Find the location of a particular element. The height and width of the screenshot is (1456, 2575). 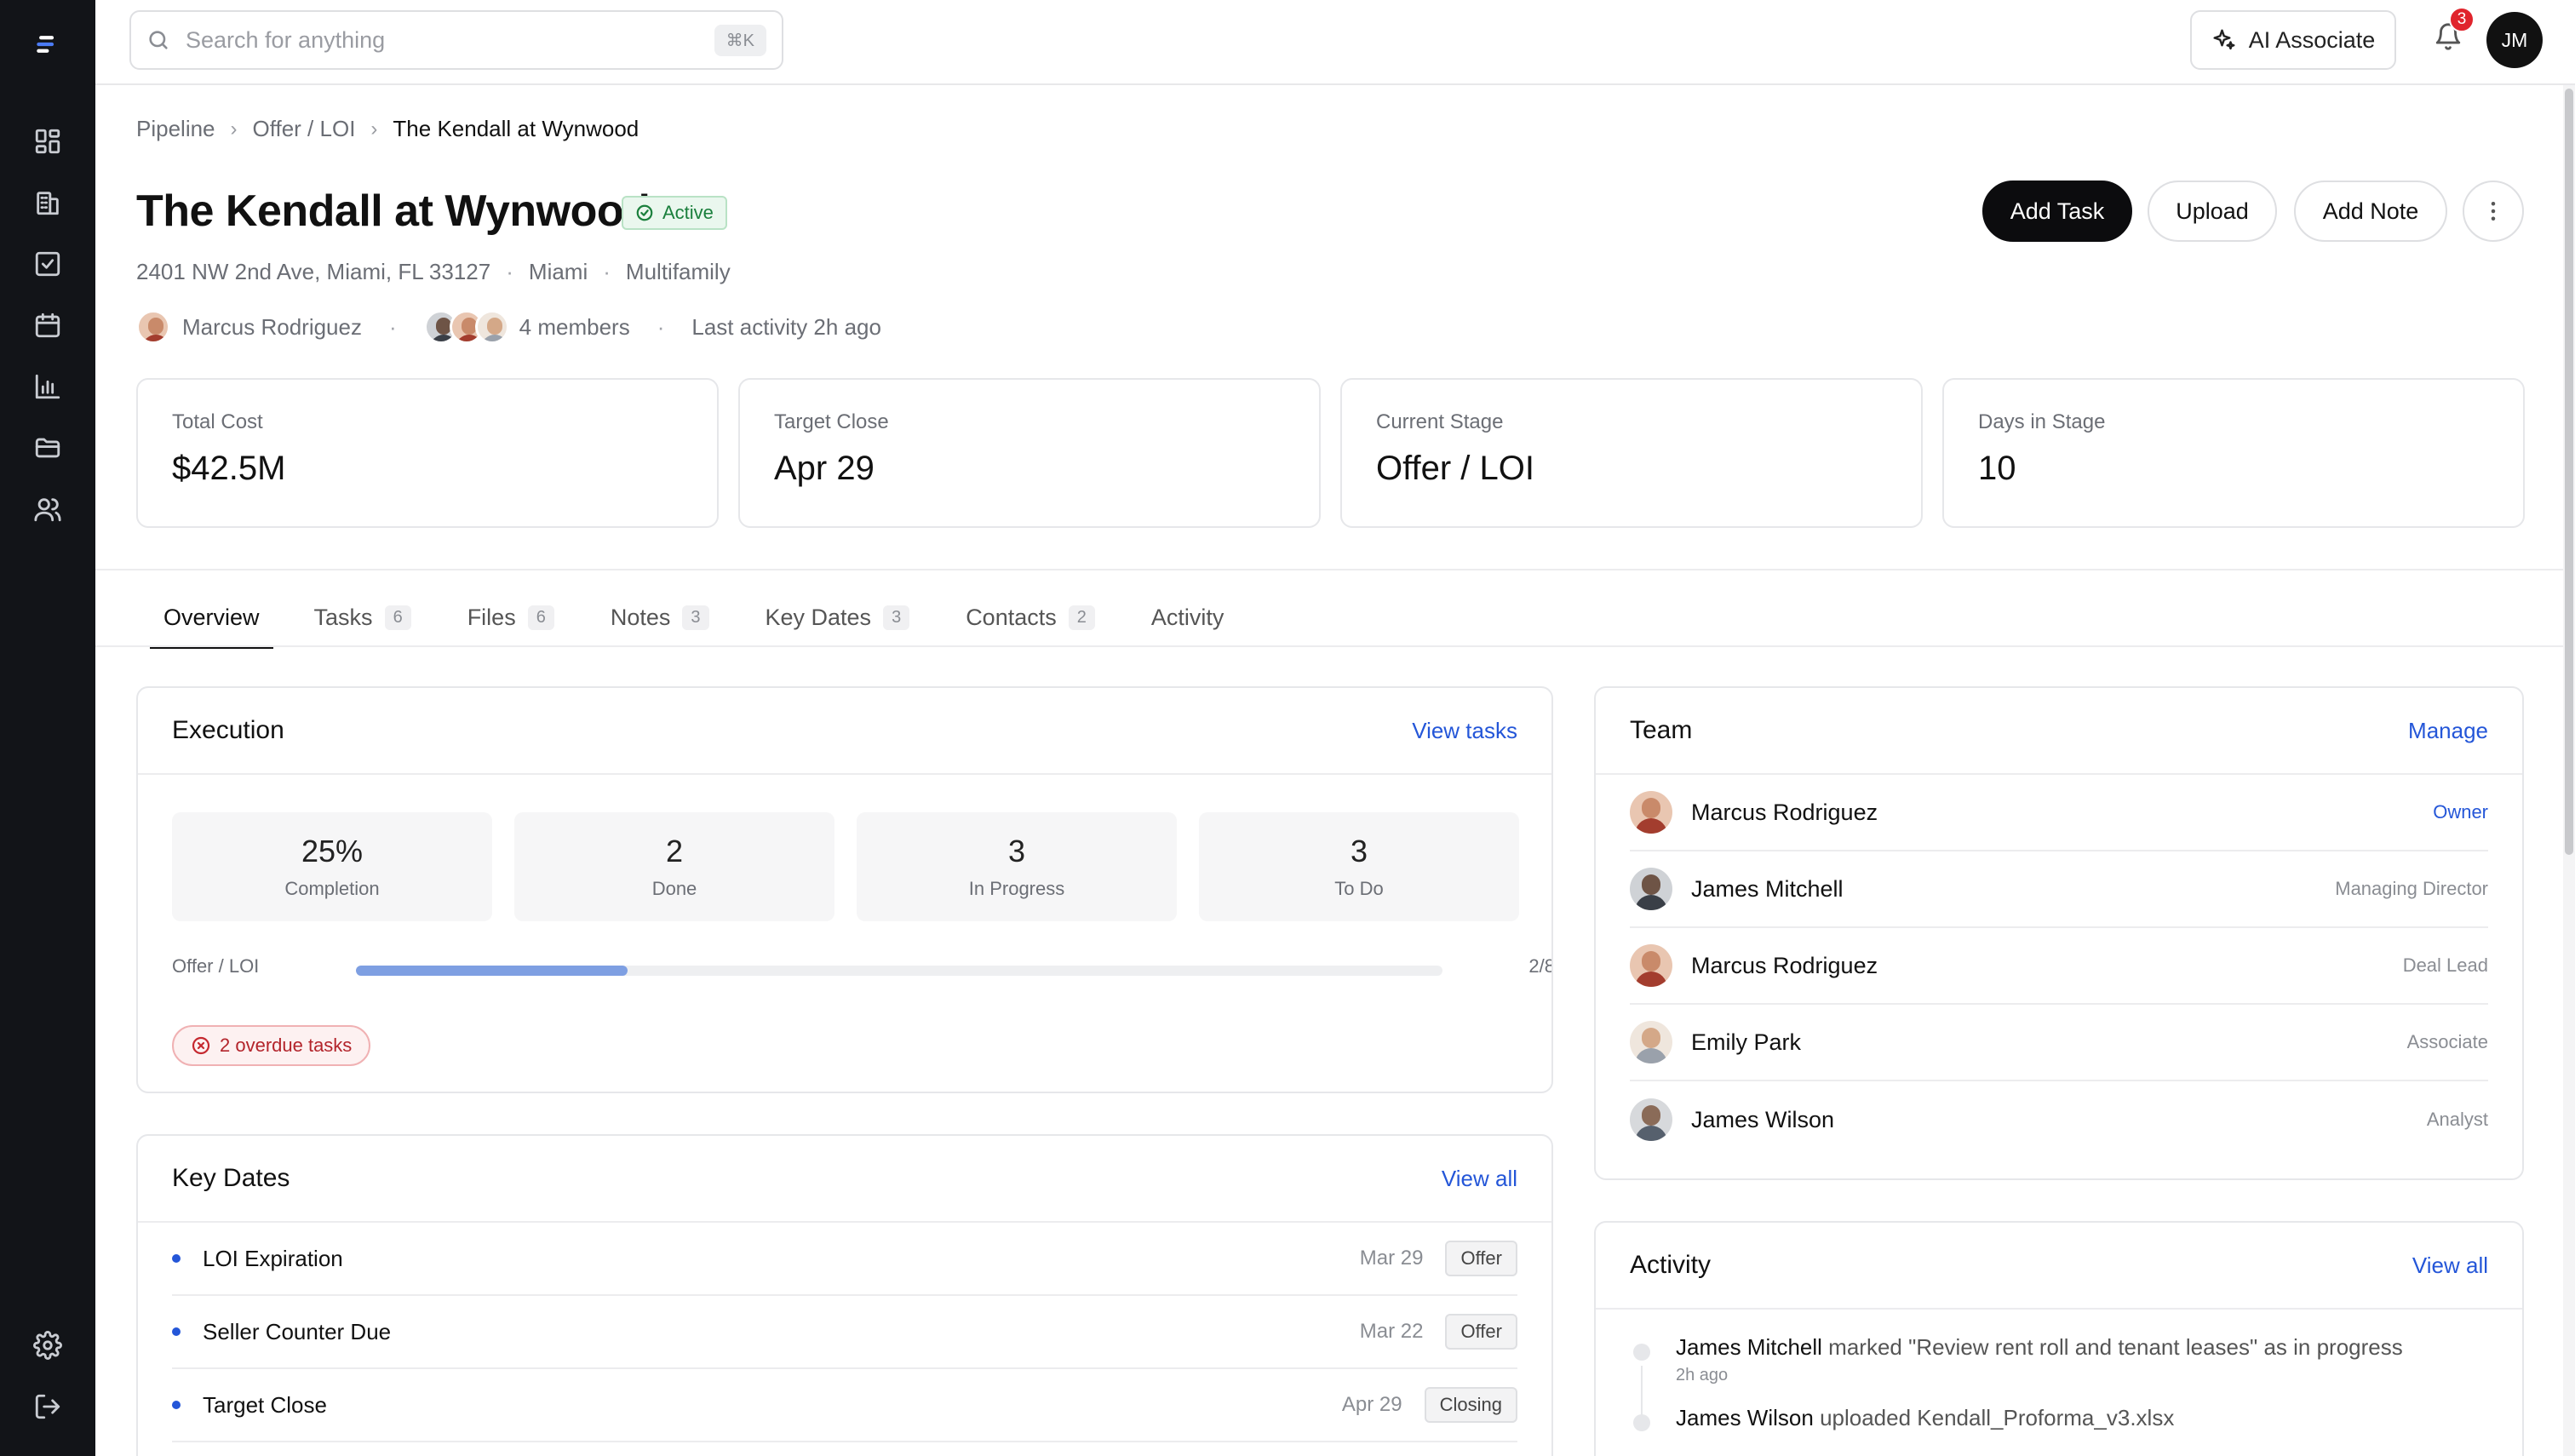

logout-icon is located at coordinates (48, 1407).